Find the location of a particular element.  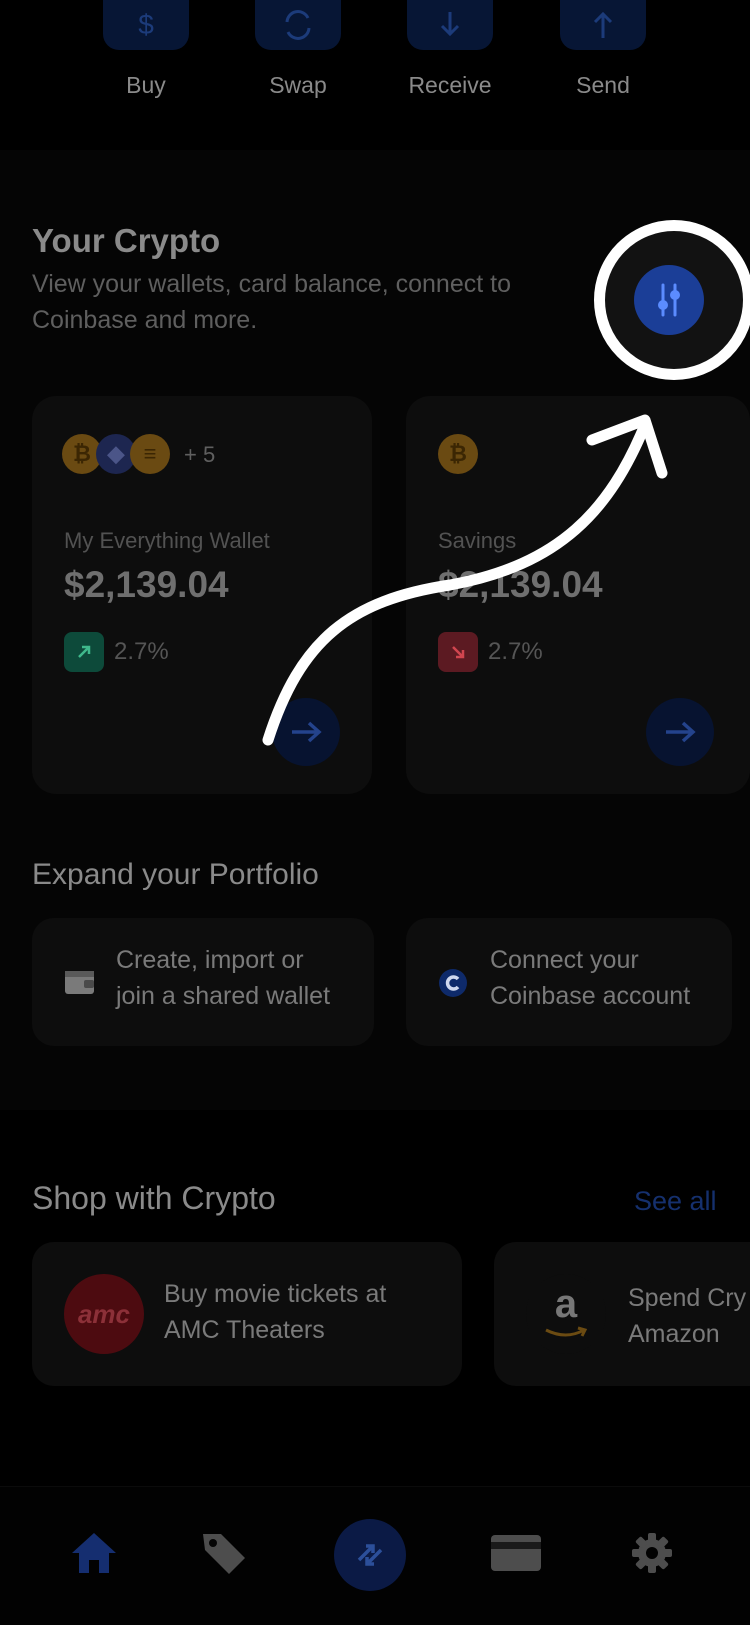

coinbase-icon is located at coordinates (453, 983).